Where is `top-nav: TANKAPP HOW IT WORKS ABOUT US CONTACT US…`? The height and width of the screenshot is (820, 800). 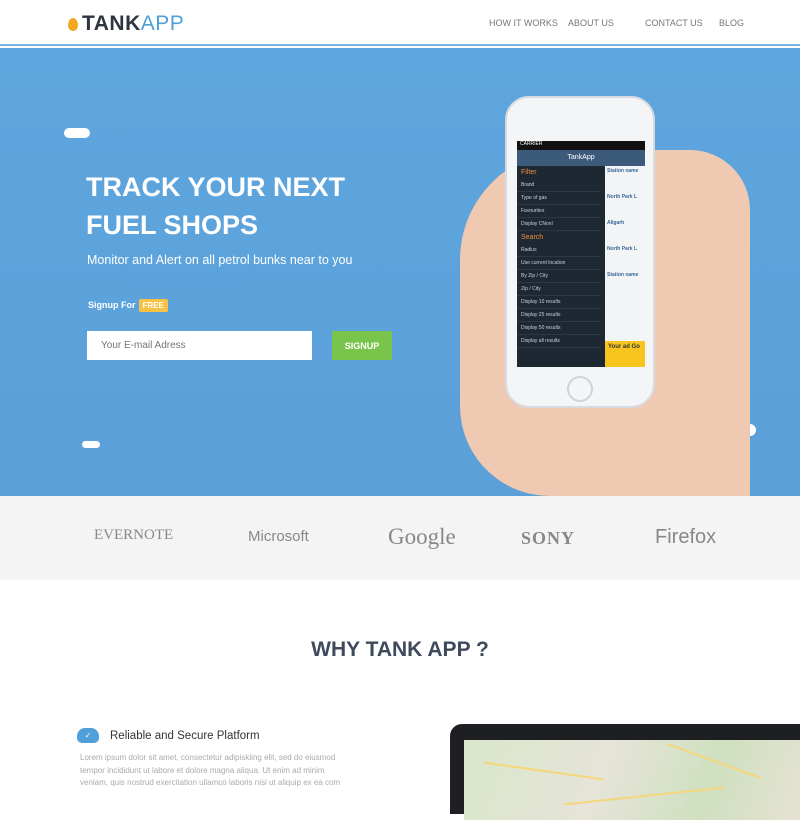
top-nav: TANKAPP HOW IT WORKS ABOUT US CONTACT US… is located at coordinates (400, 23).